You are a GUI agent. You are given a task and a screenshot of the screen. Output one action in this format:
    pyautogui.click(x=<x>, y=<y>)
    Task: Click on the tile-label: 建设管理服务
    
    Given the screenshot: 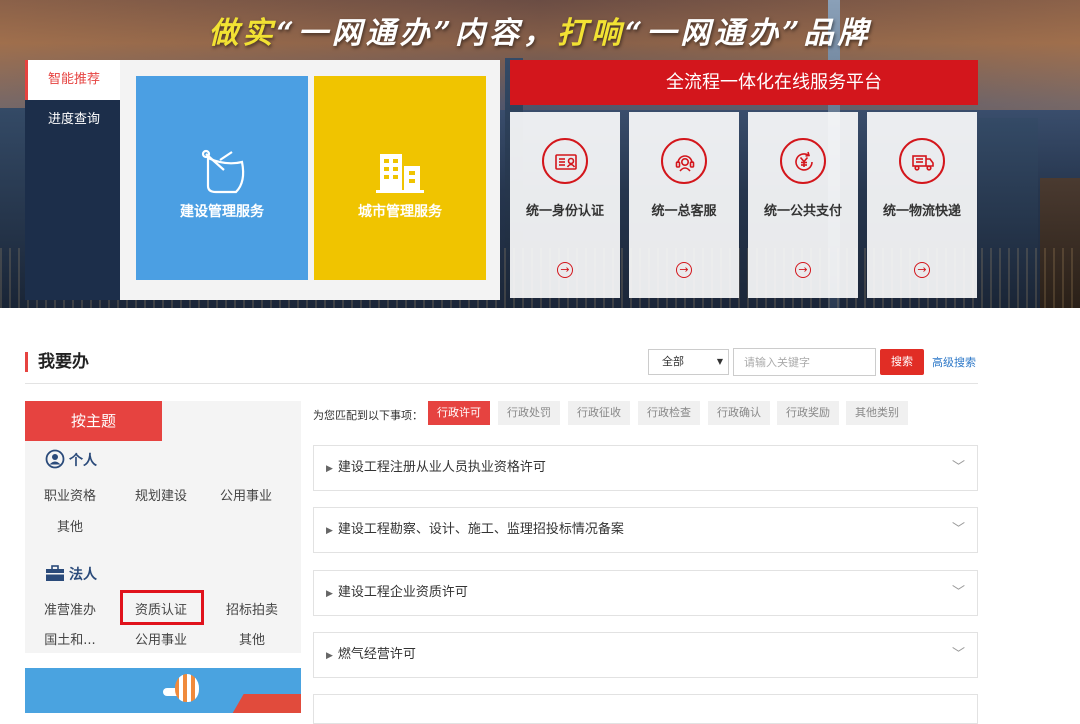 What is the action you would take?
    pyautogui.click(x=222, y=212)
    